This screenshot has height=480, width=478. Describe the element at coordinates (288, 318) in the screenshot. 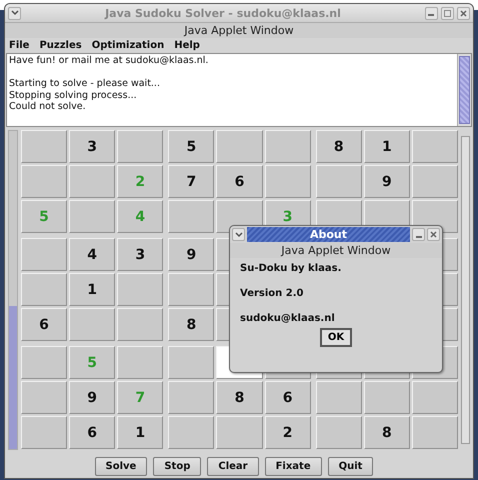

I see `dialog-text: sudoku@klaas.nl` at that location.